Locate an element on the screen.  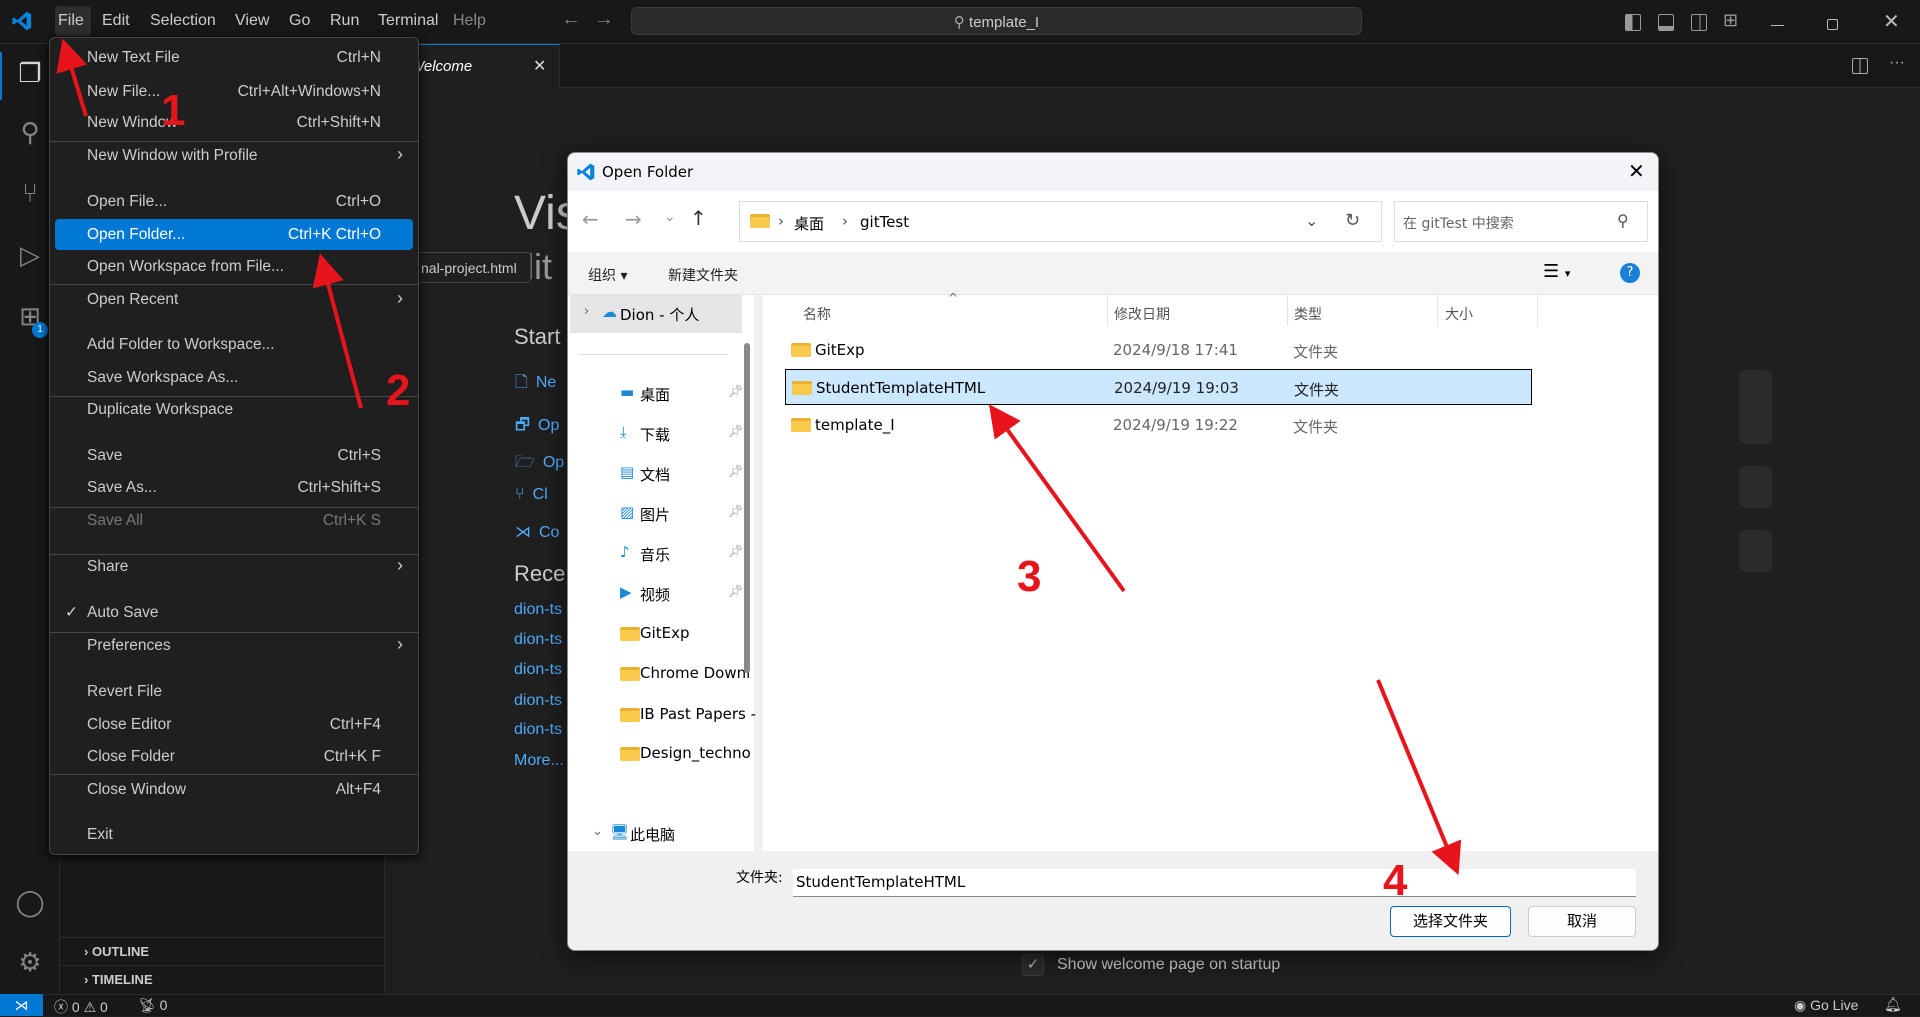
nav-item: › ☁ Dion - 个人 is located at coordinates (656, 314).